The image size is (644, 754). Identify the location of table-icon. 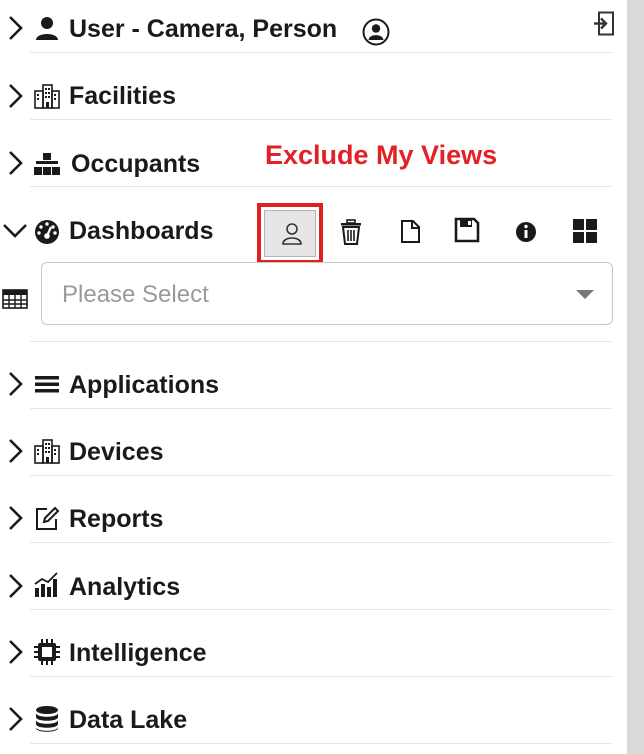
(15, 299).